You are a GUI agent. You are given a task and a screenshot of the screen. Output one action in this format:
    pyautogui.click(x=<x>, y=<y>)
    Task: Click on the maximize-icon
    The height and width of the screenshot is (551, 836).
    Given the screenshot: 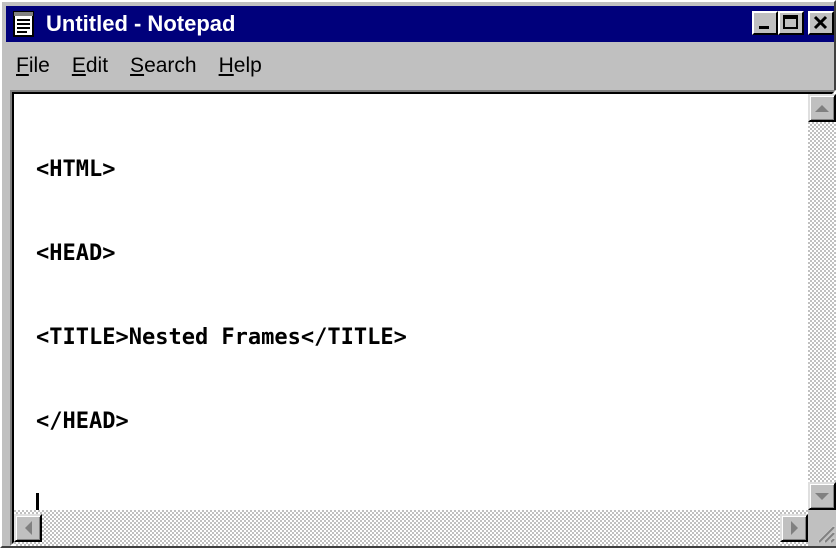 What is the action you would take?
    pyautogui.click(x=790, y=22)
    